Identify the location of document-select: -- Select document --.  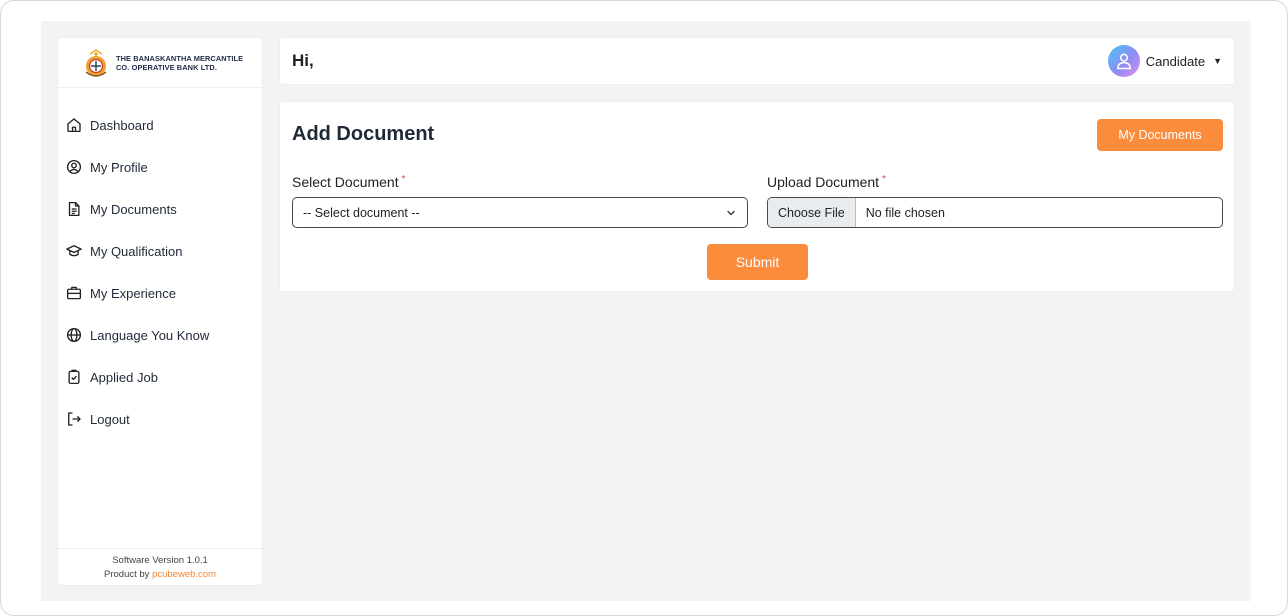
(520, 212).